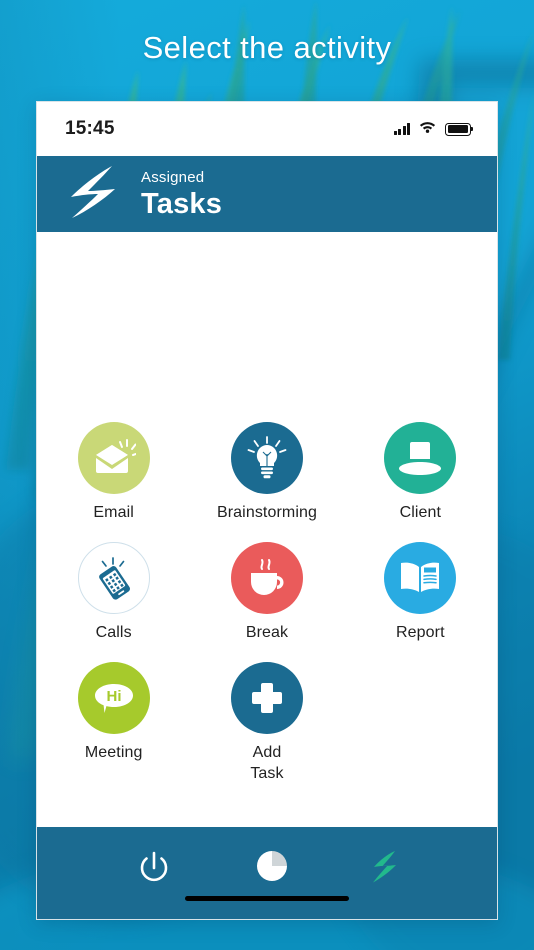 This screenshot has height=950, width=534. I want to click on activity-meeting-circle: Hi, so click(113, 698).